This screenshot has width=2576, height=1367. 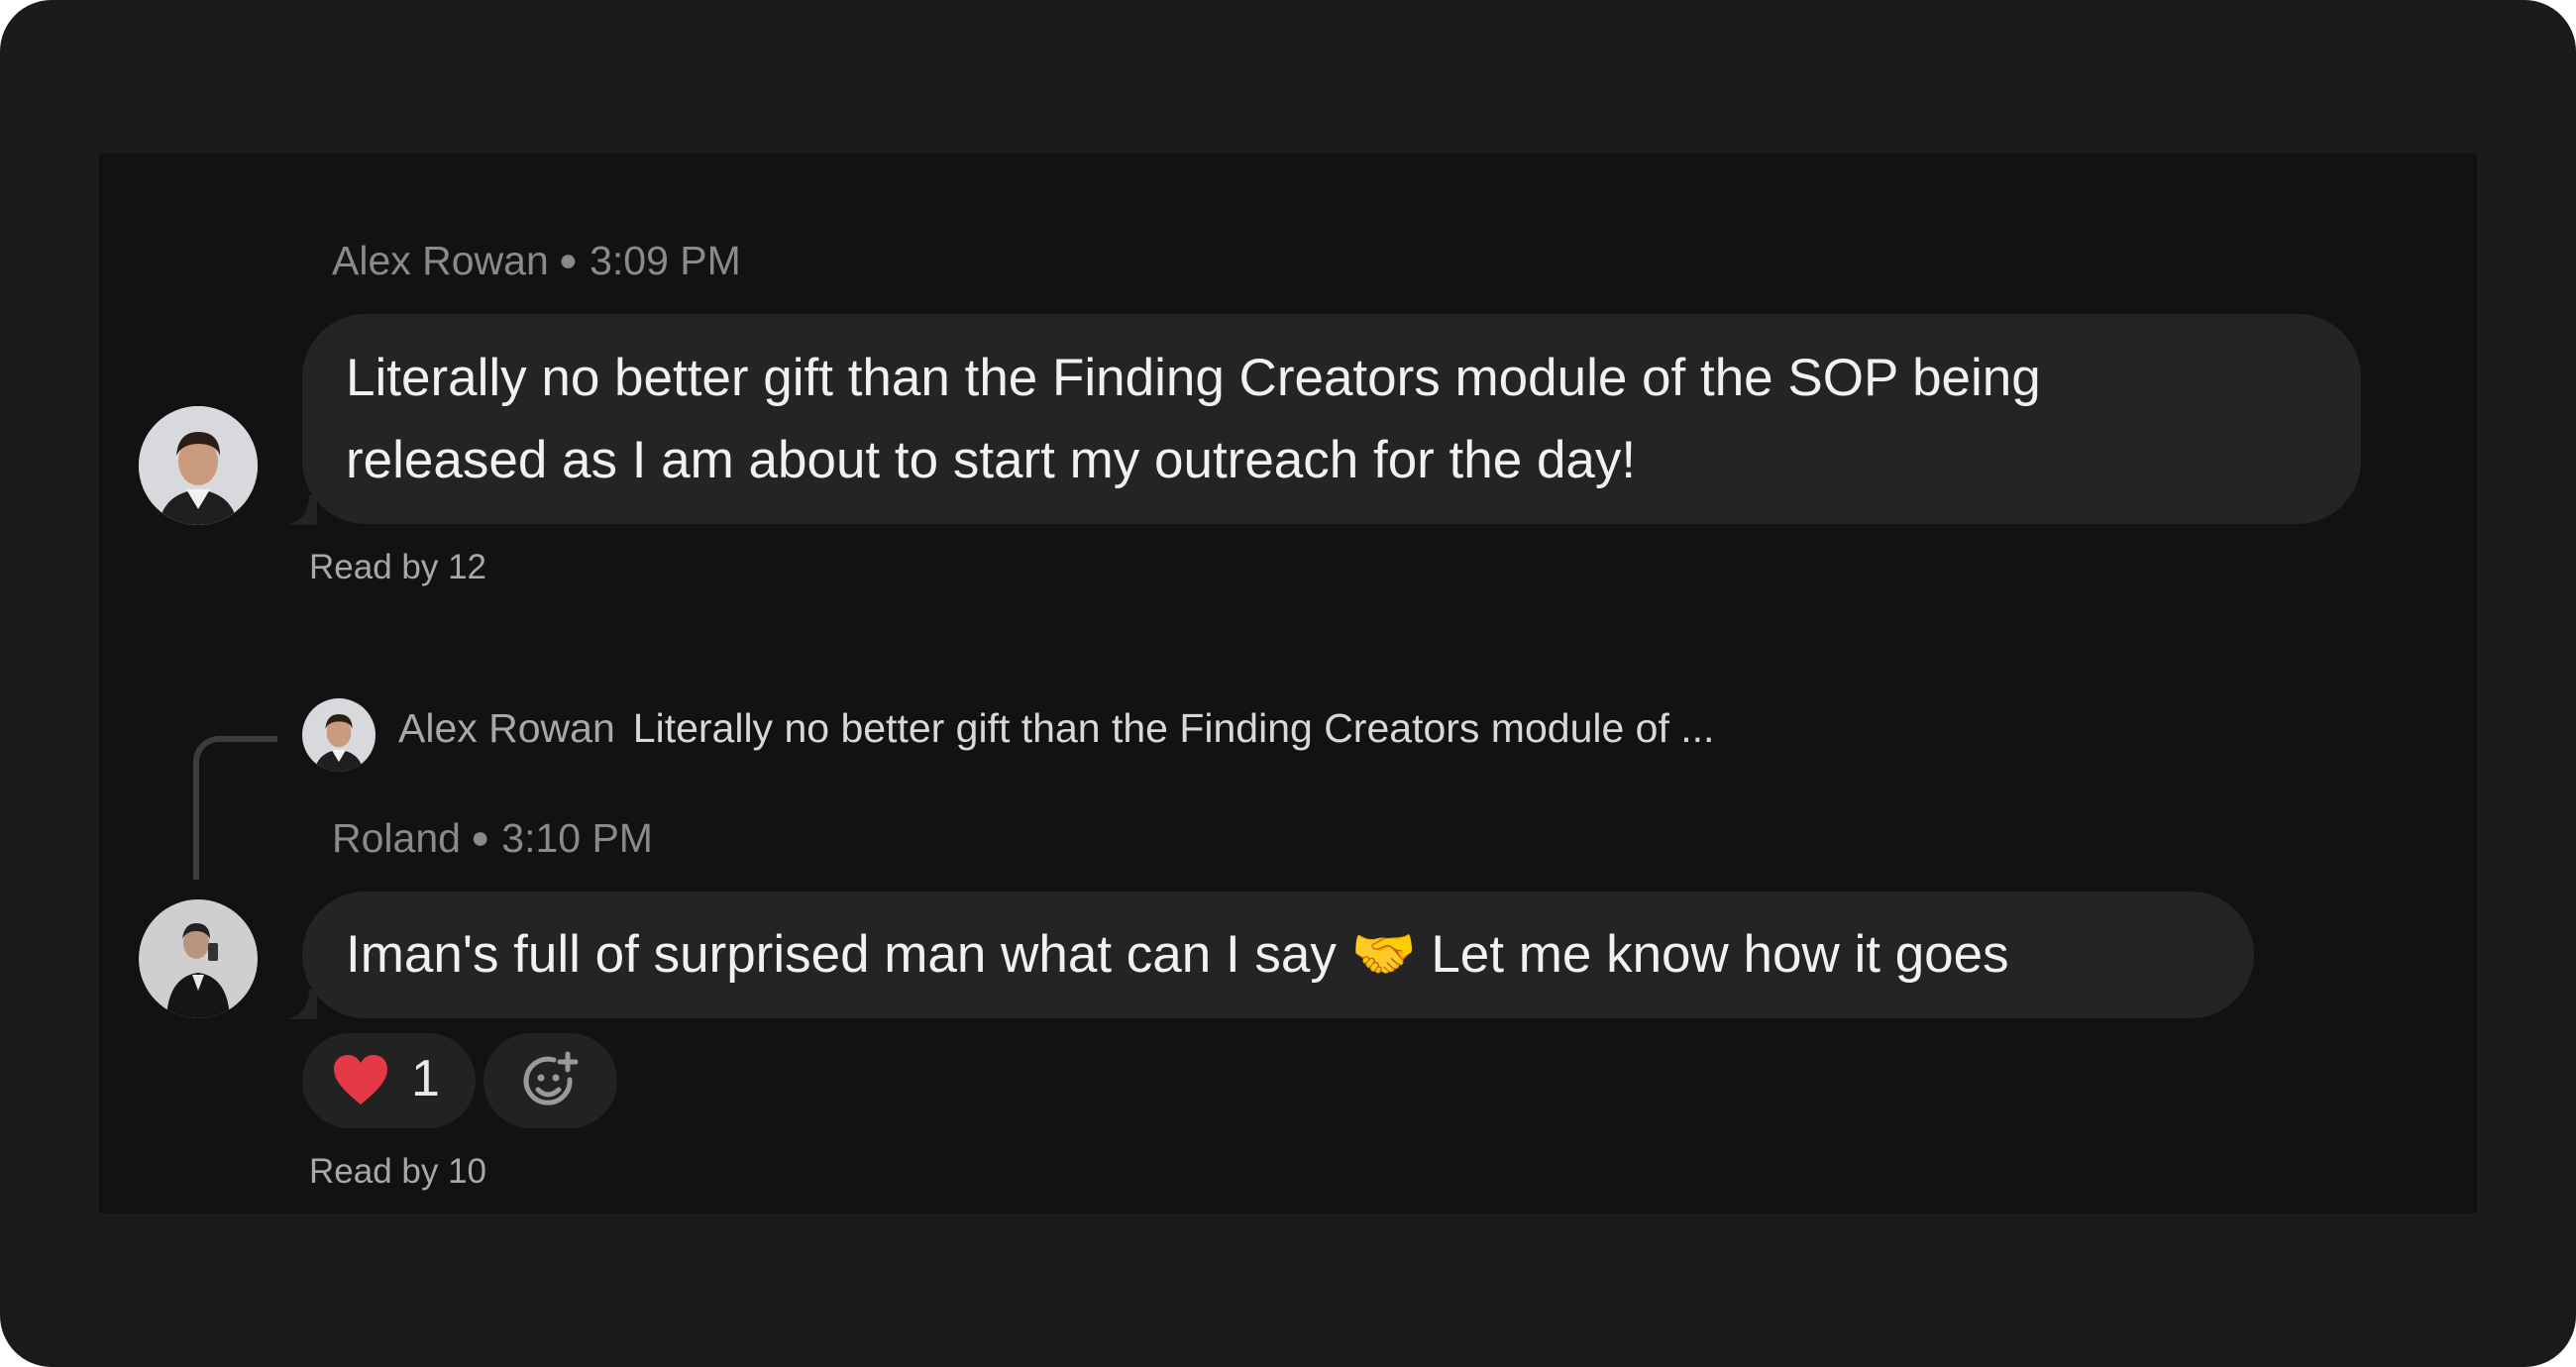 What do you see at coordinates (577, 838) in the screenshot?
I see `message-time: 3:10 PM` at bounding box center [577, 838].